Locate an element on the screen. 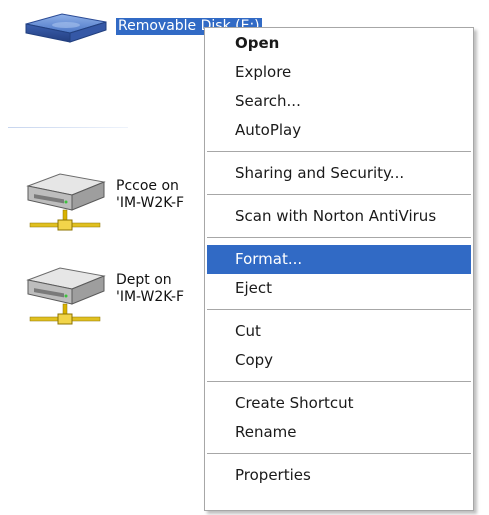 The height and width of the screenshot is (515, 489). network-drive-pccoe: Pccoe on 'IM-W2K-F is located at coordinates (122, 204).